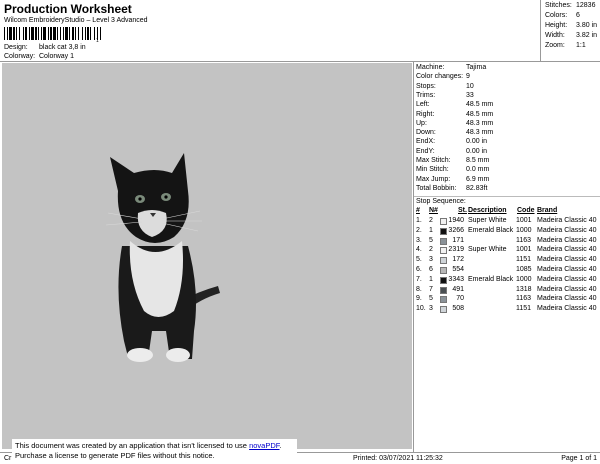 This screenshot has width=600, height=464. Describe the element at coordinates (526, 210) in the screenshot. I see `col-code: Code` at that location.